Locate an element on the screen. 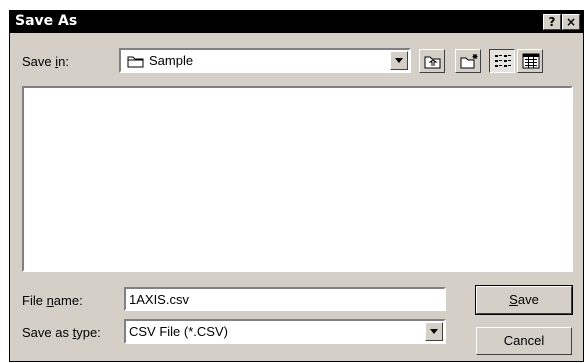  window-title: Save As is located at coordinates (46, 21).